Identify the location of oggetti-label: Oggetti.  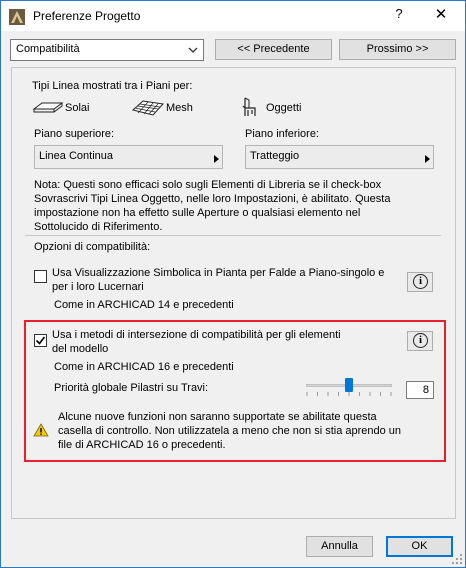
(284, 108).